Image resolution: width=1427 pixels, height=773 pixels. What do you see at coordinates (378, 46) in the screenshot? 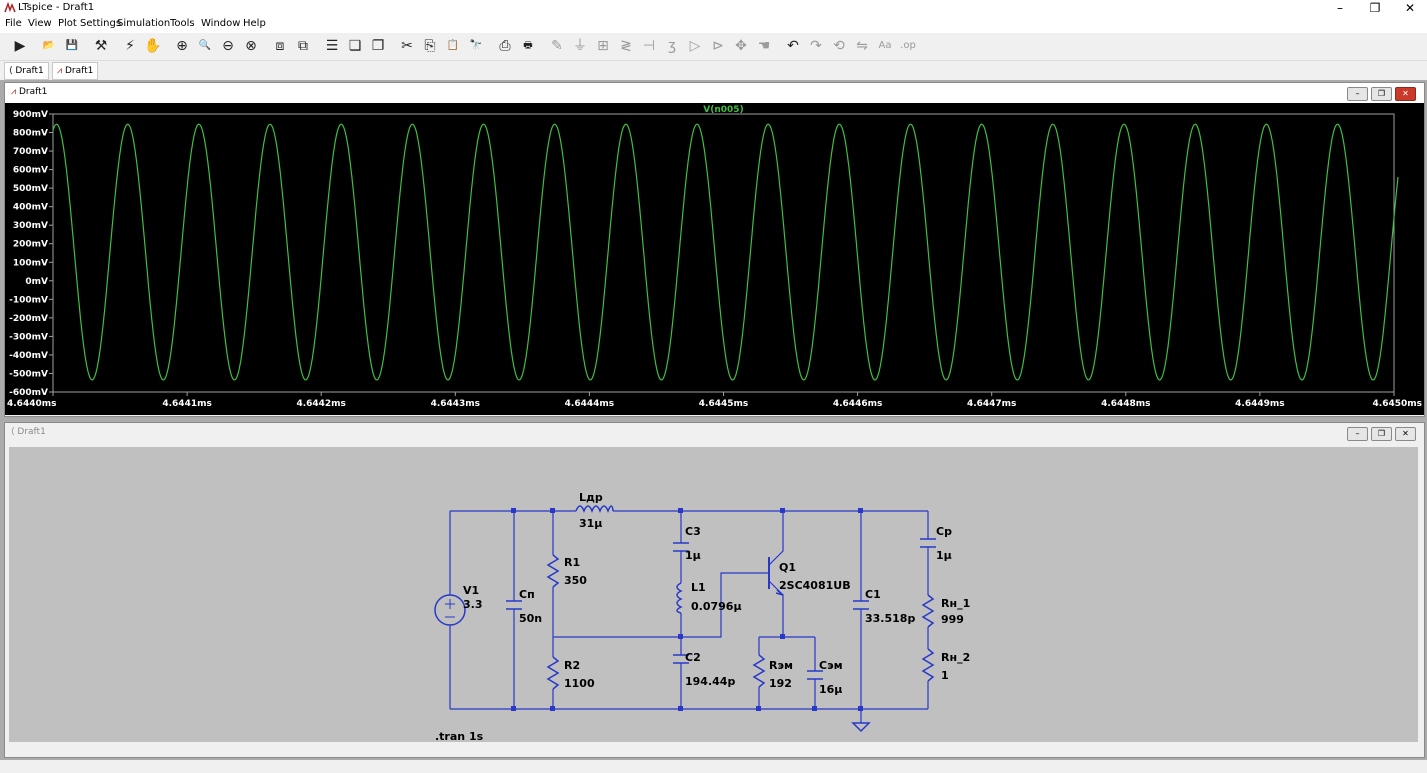
I see `tile-vertical-icon: ❐` at bounding box center [378, 46].